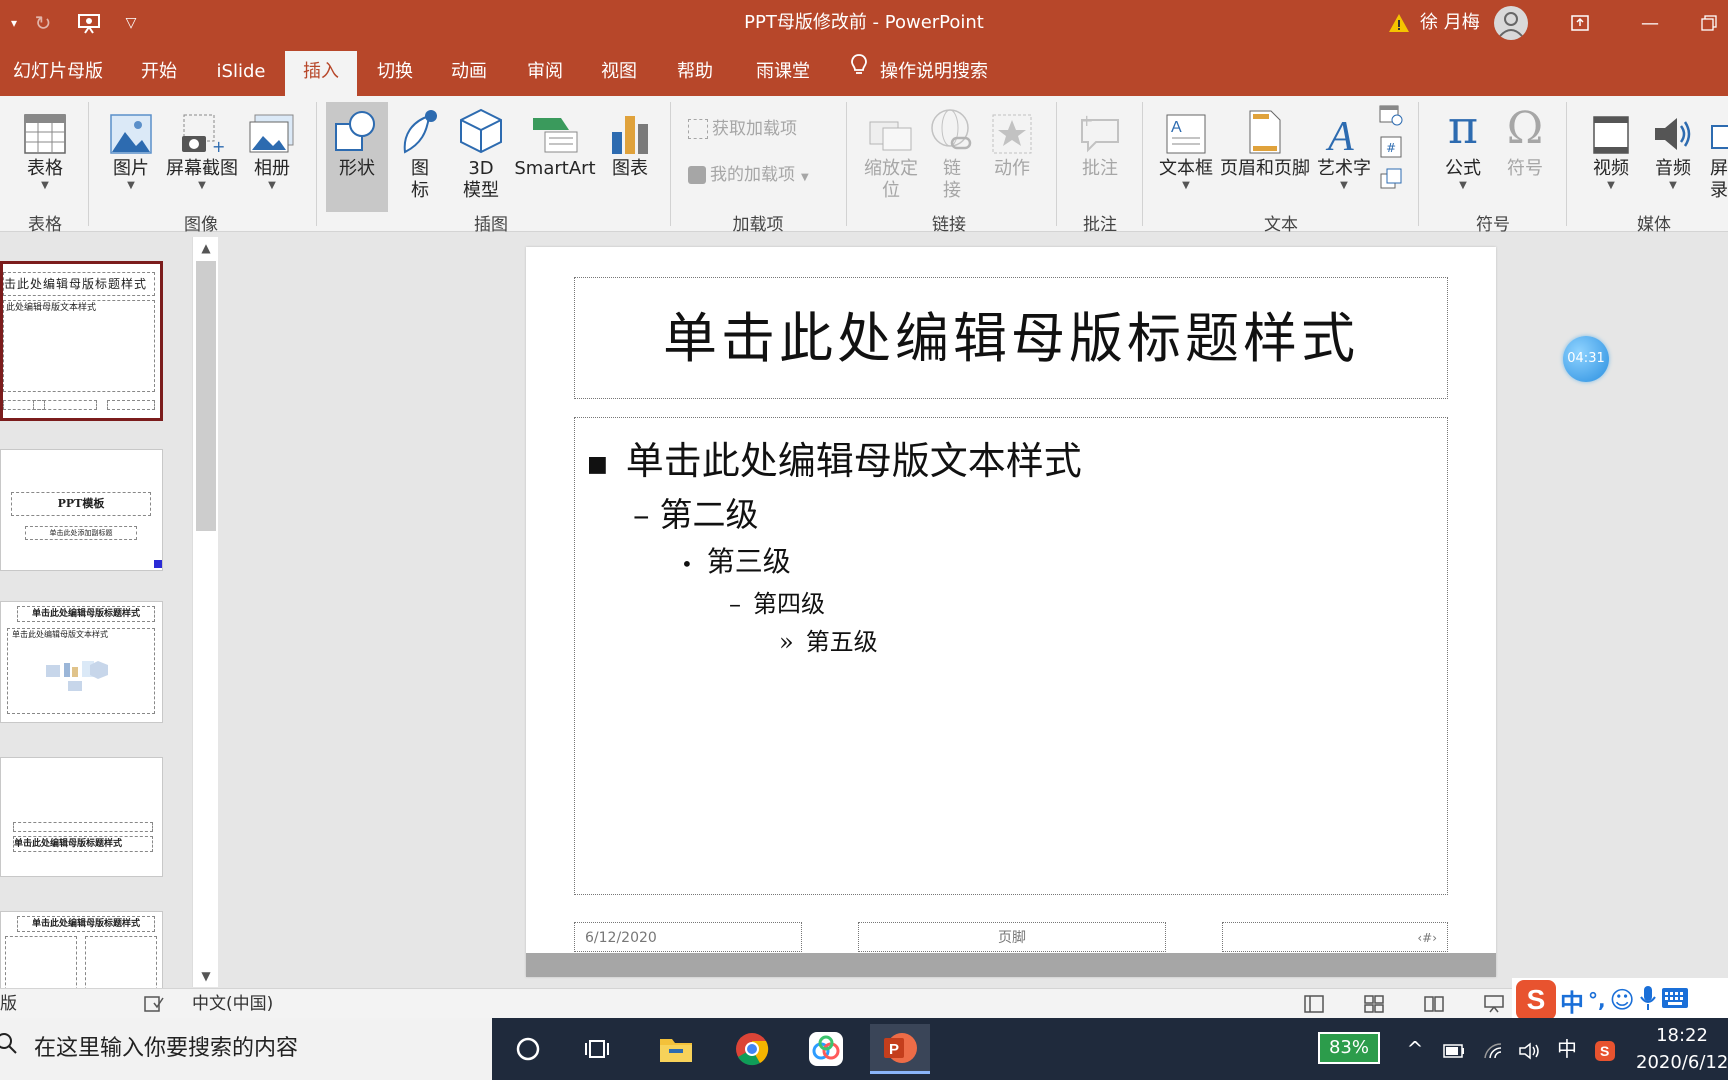  Describe the element at coordinates (469, 73) in the screenshot. I see `tab-animations: 动画` at that location.